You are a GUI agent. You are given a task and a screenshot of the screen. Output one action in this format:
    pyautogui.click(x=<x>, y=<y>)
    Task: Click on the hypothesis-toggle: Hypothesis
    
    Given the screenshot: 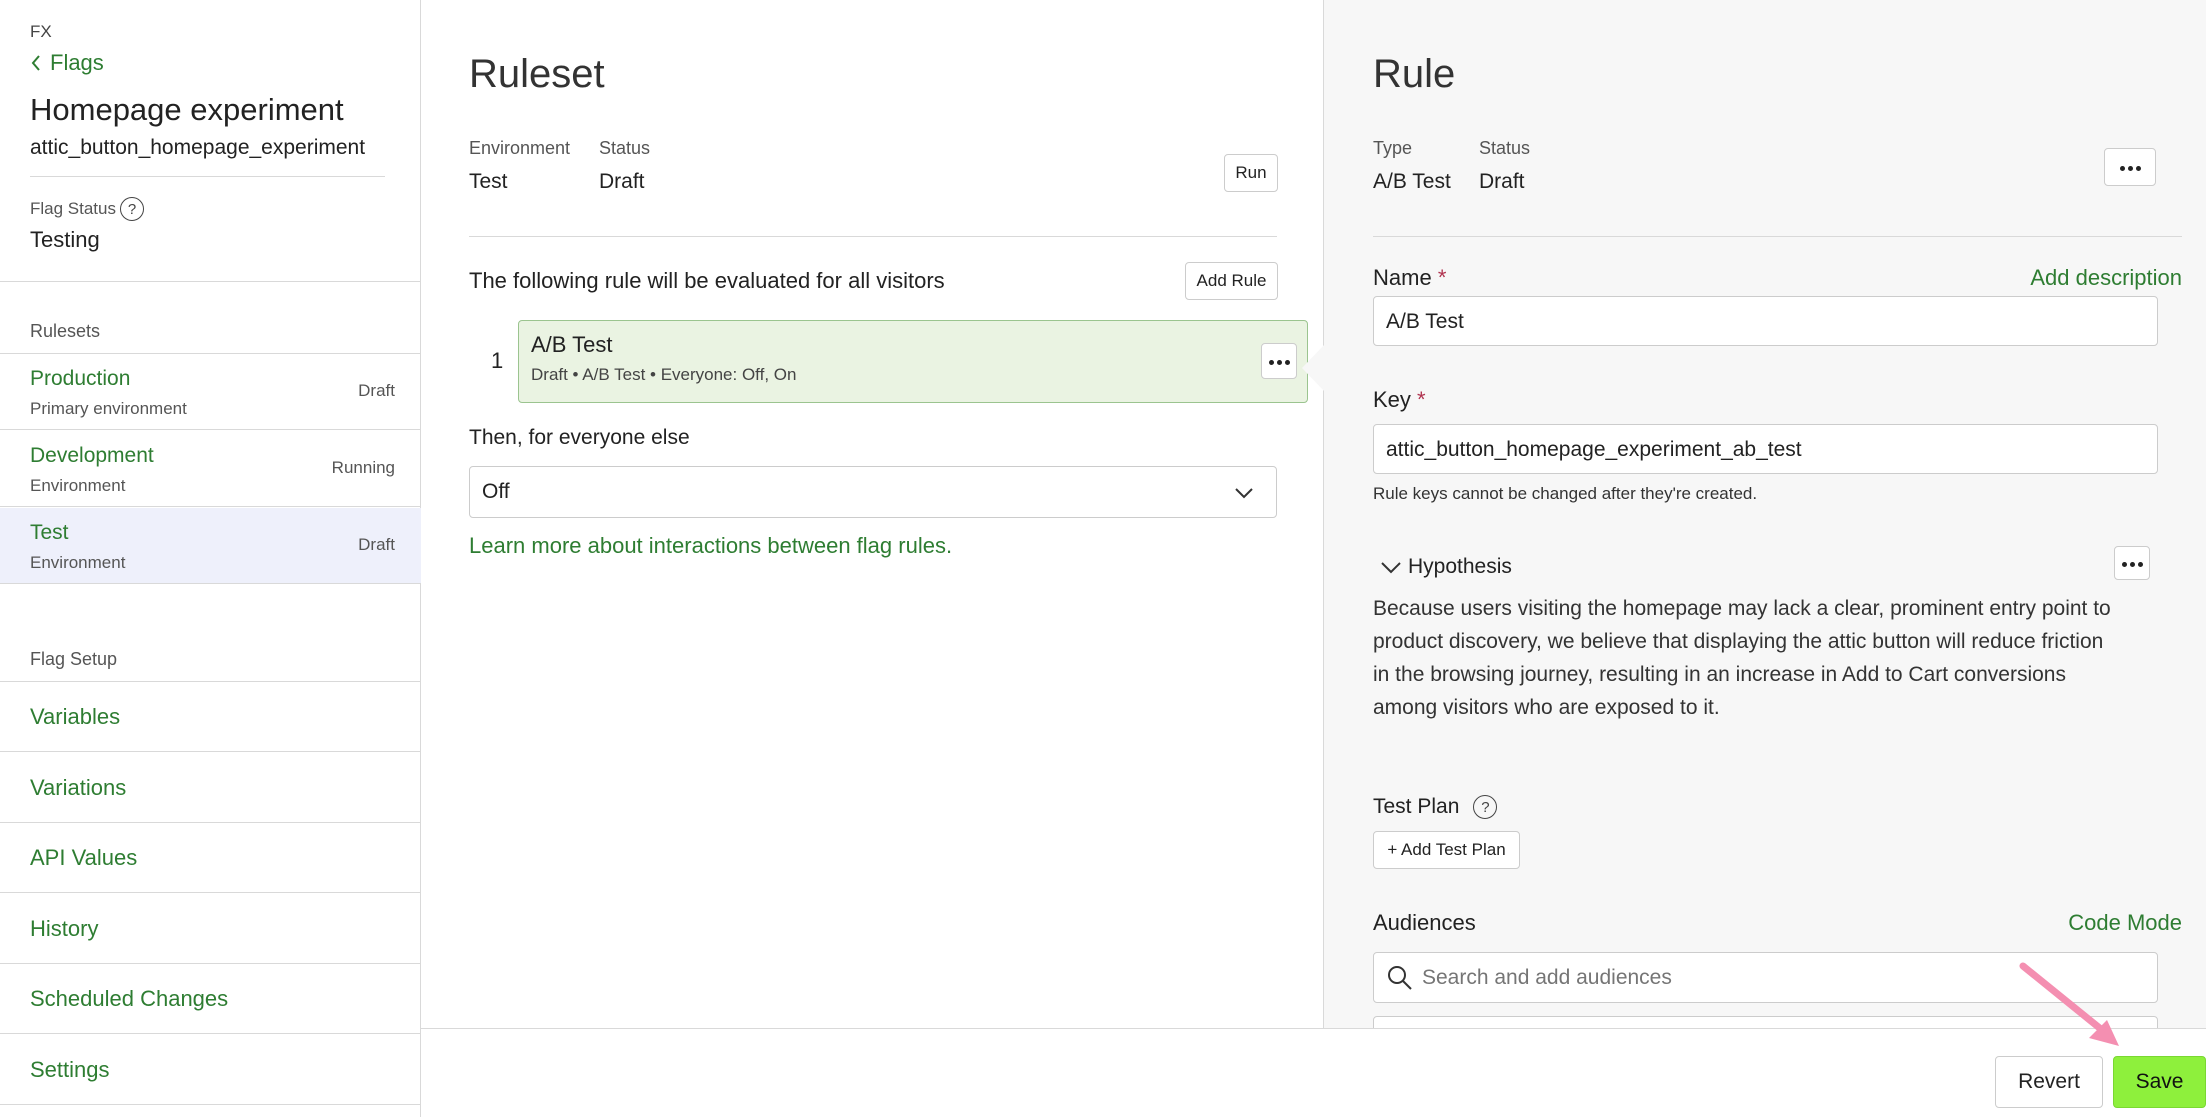 What is the action you would take?
    pyautogui.click(x=1446, y=567)
    